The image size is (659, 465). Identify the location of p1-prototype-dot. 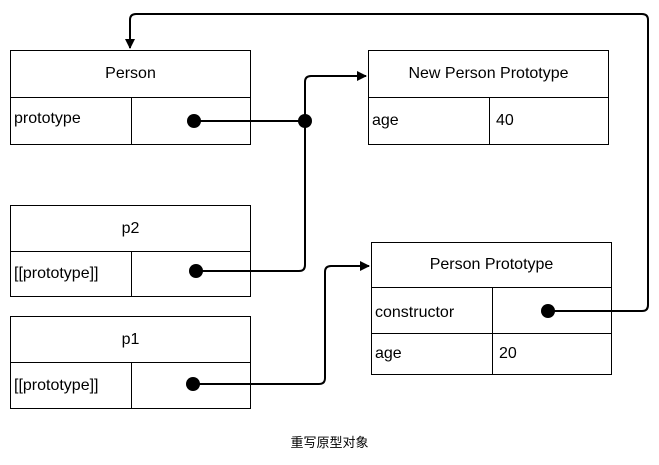
(193, 384).